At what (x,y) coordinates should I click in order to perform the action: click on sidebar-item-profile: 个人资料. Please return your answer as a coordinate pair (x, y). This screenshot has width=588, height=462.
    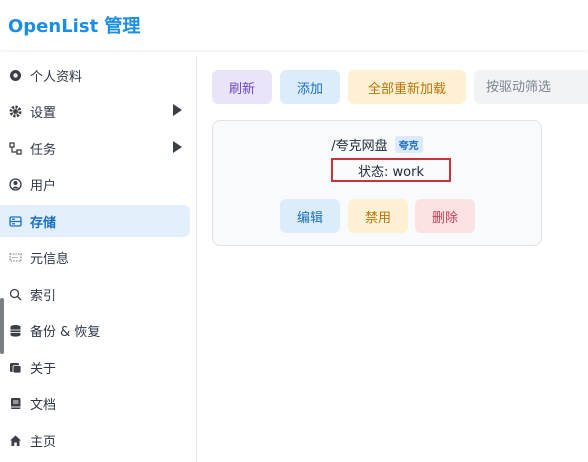
    Looking at the image, I should click on (95, 75).